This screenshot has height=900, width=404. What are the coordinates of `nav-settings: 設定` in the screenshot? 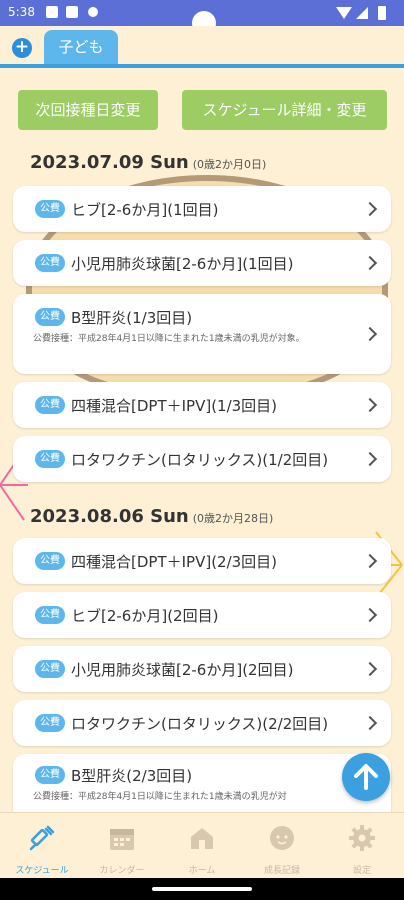 It's located at (362, 846).